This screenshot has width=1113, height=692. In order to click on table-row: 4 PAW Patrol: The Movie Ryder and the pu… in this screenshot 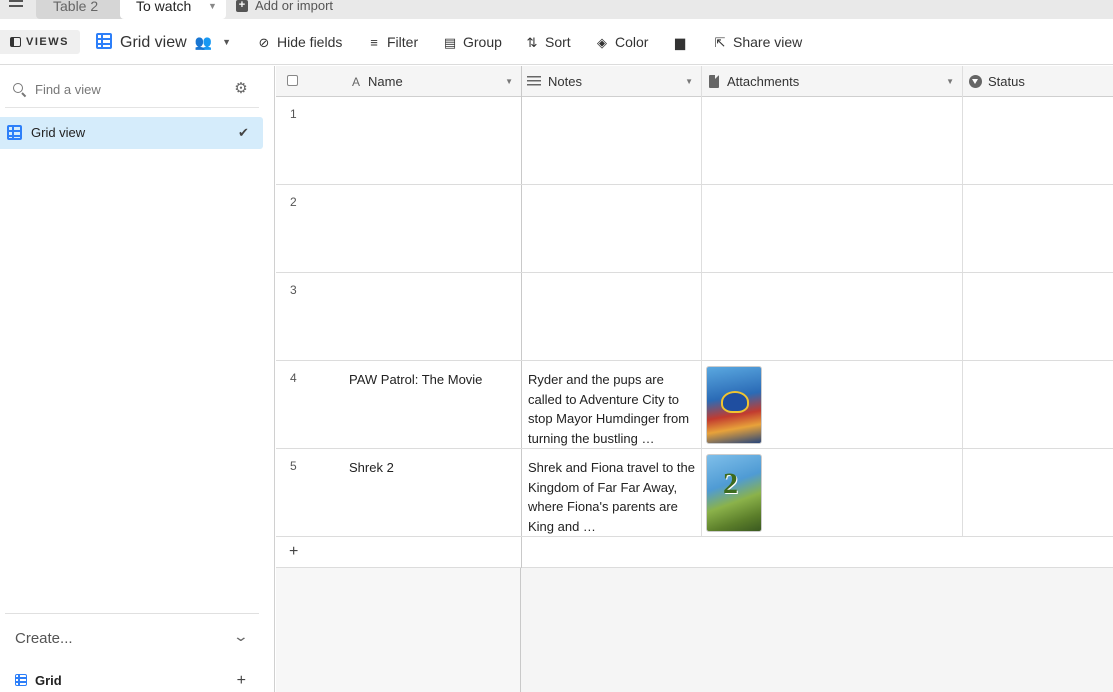, I will do `click(694, 405)`.